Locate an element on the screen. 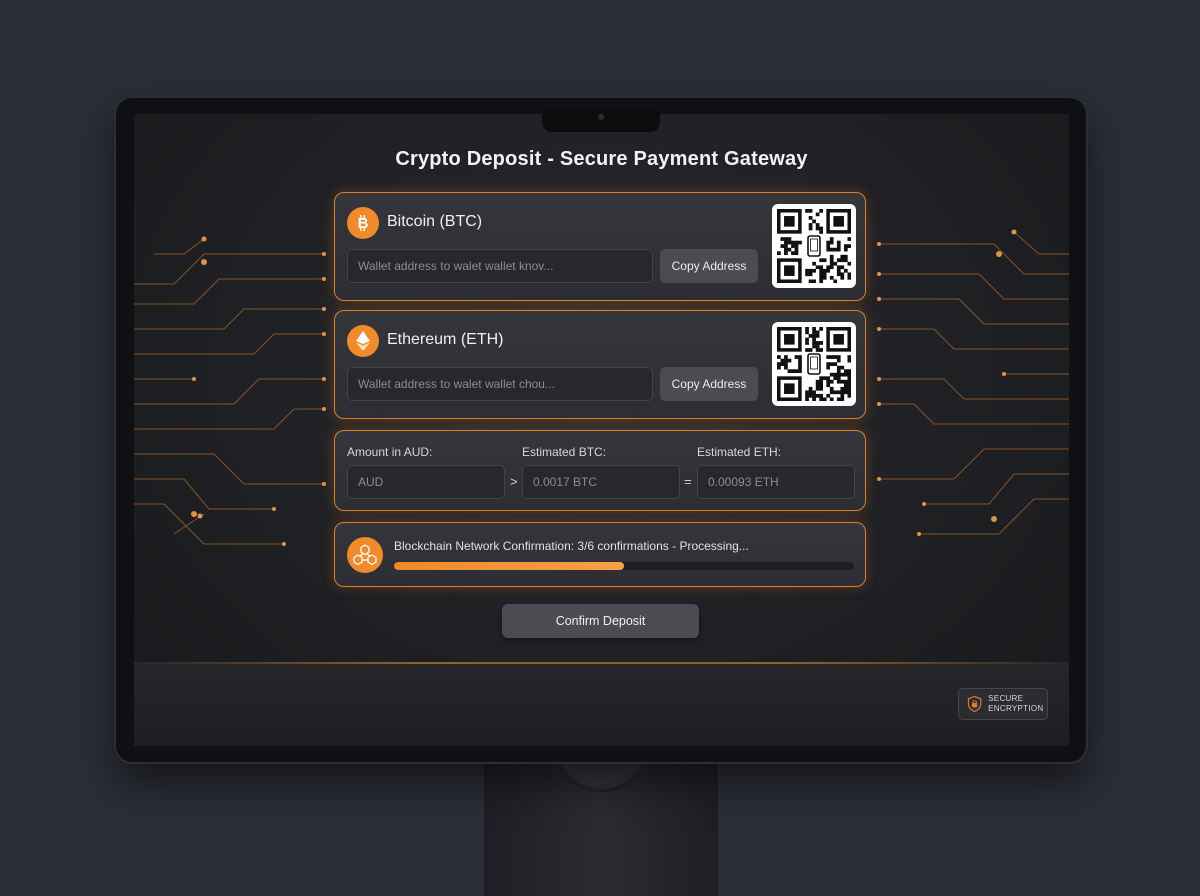  btc-estimate-field is located at coordinates (601, 482).